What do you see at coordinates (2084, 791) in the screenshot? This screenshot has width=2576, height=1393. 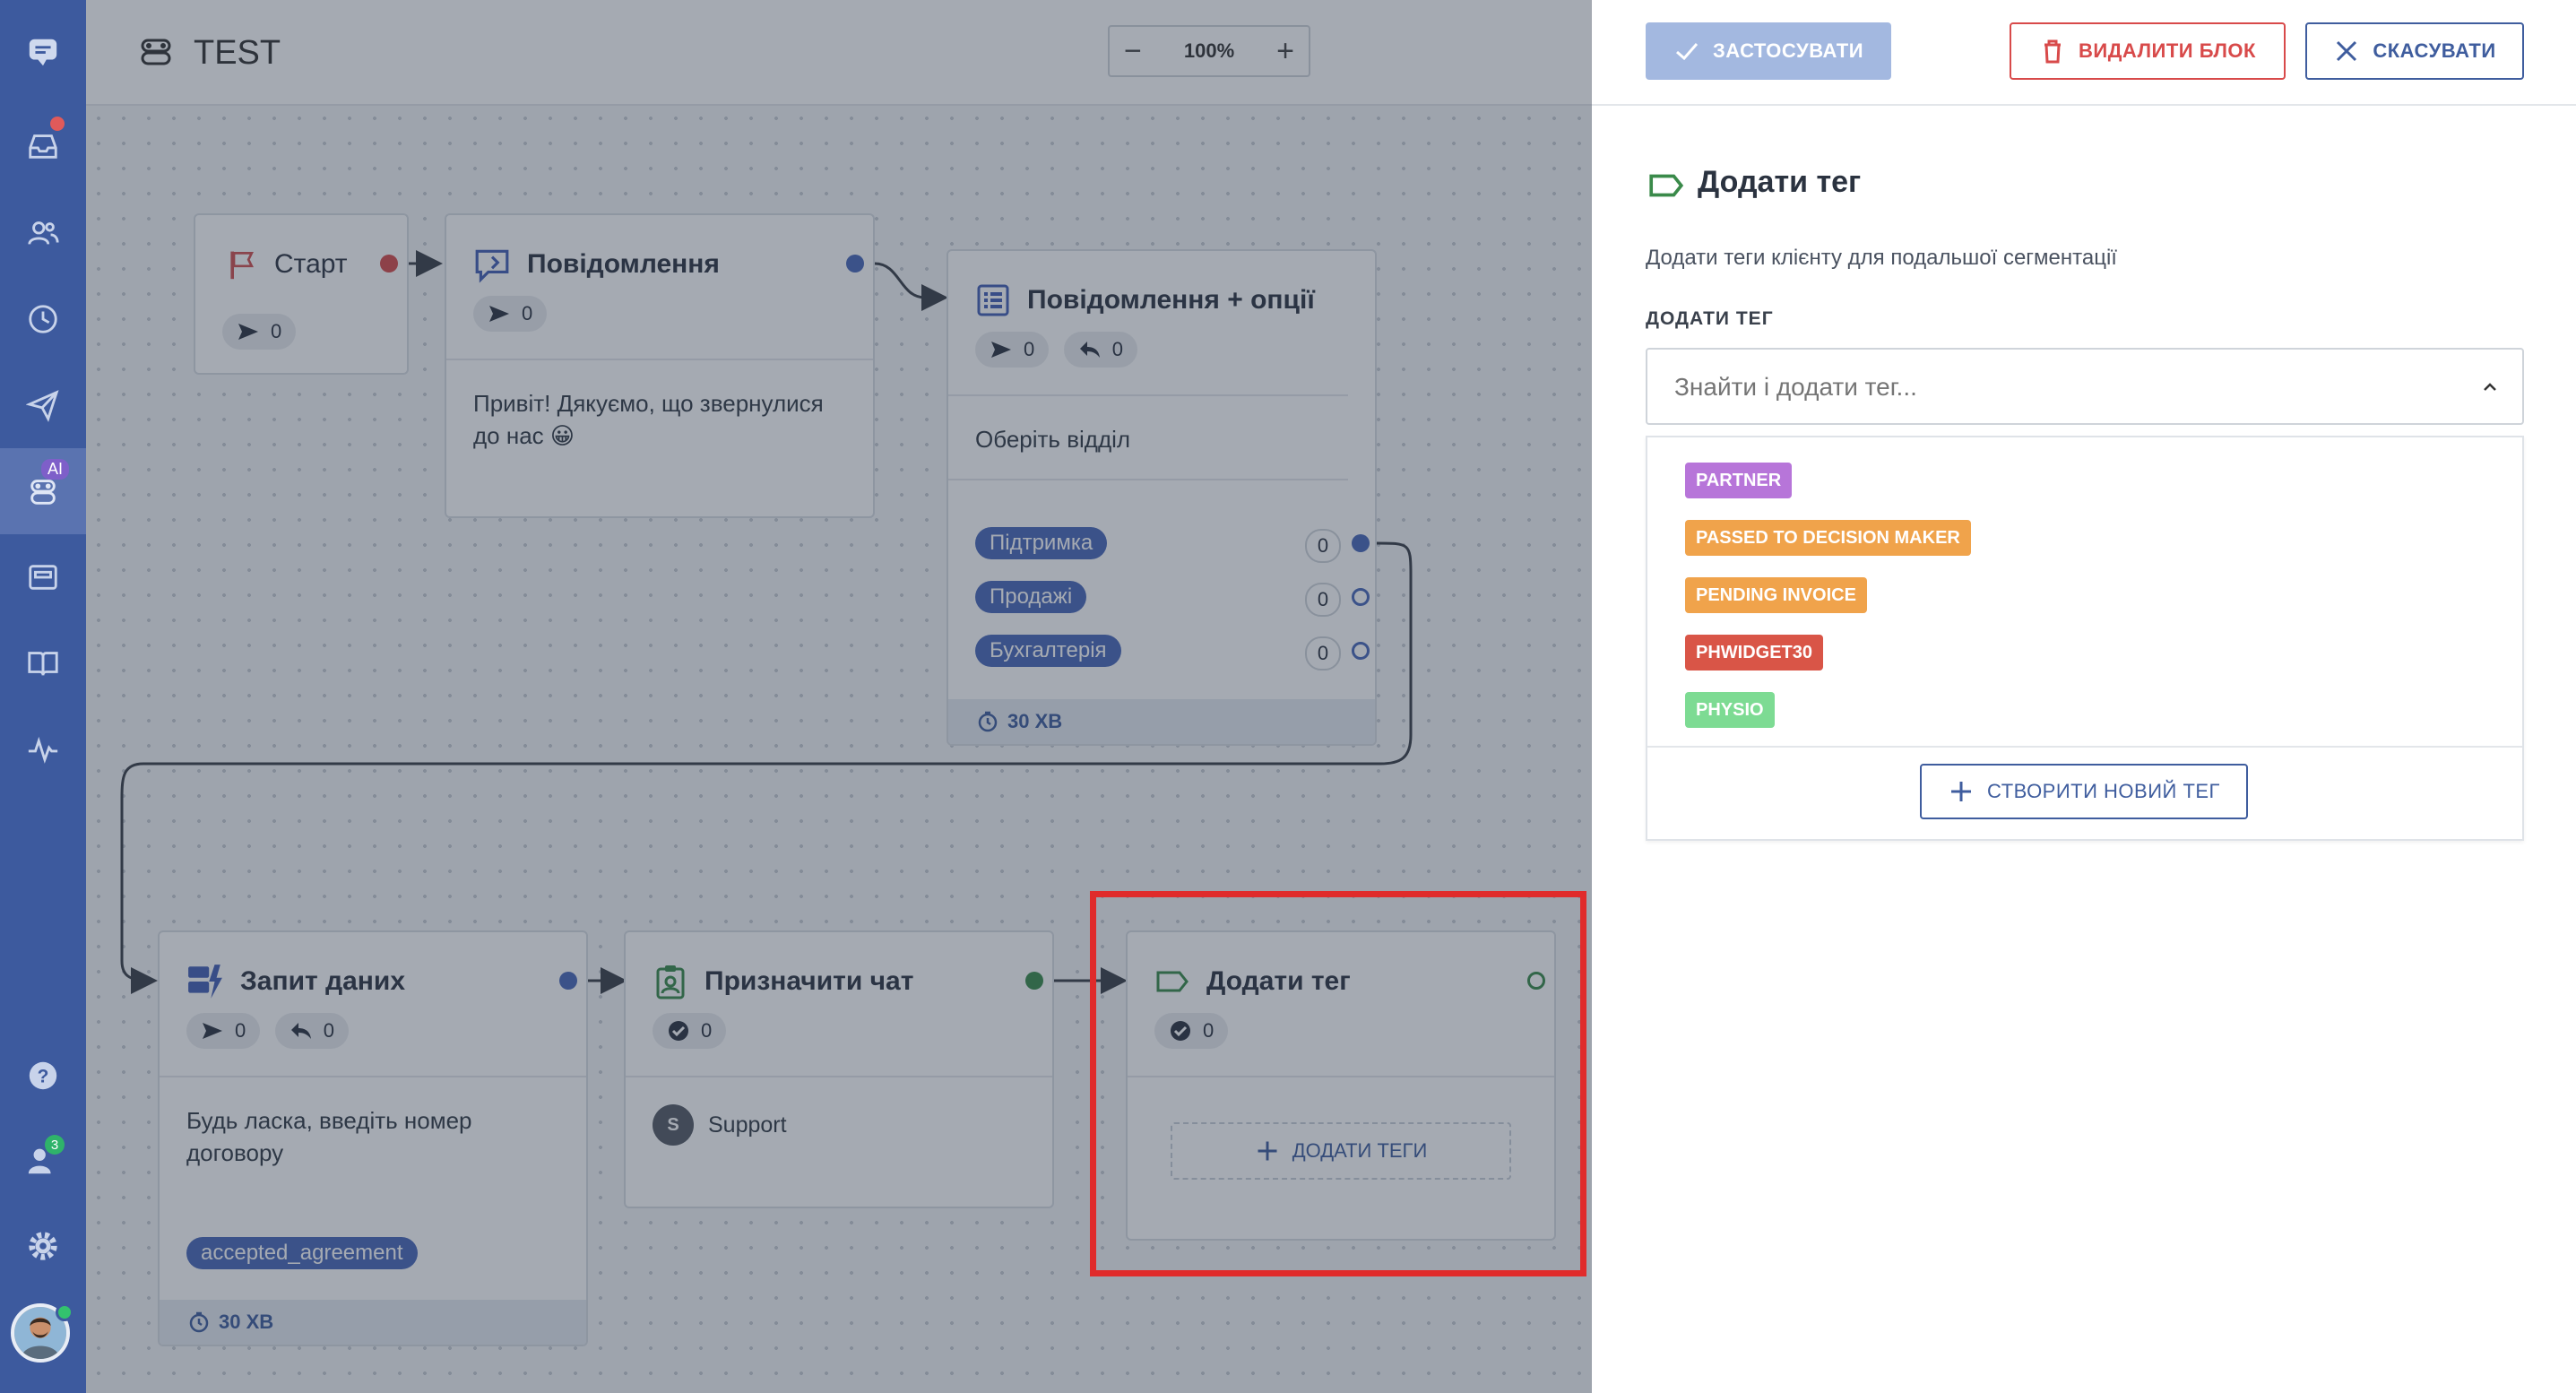 I see `create-new-tag-button: СТВОРИТИ НОВИЙ ТЕГ` at bounding box center [2084, 791].